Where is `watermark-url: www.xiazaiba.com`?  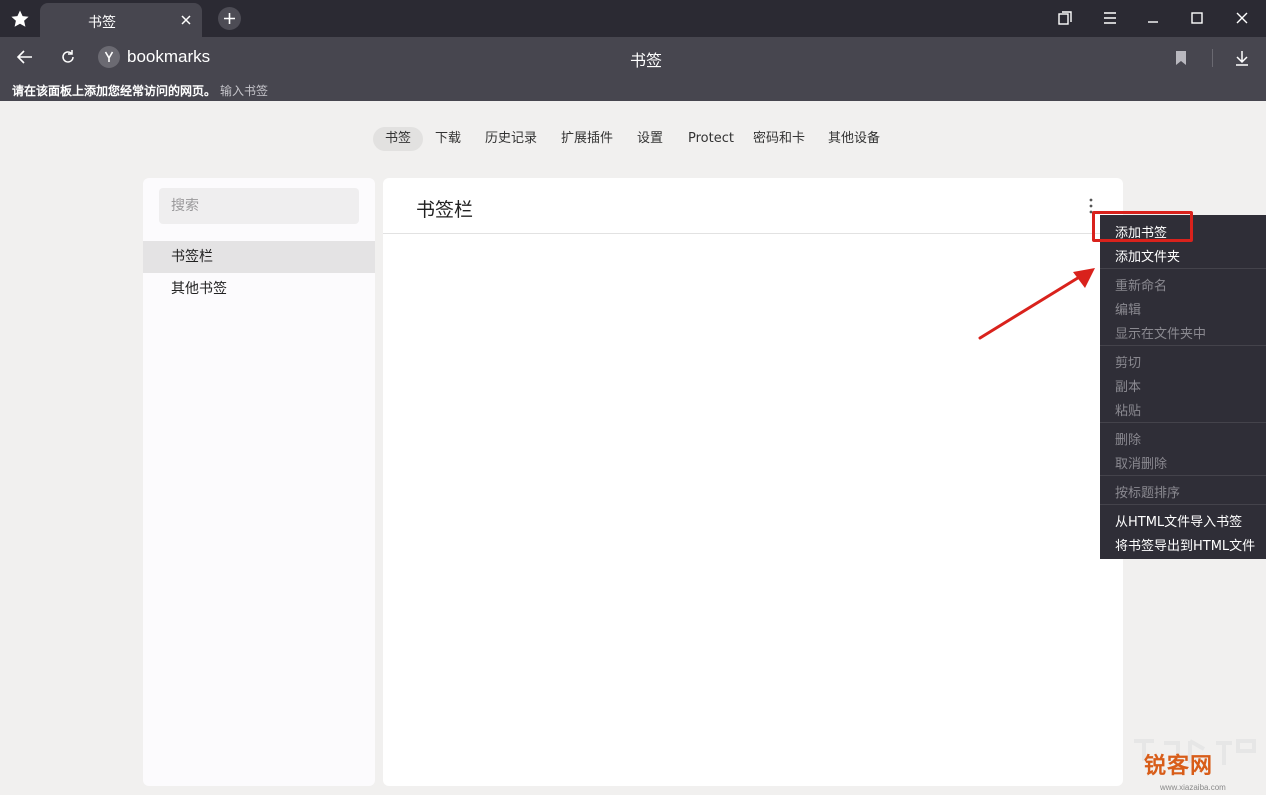 watermark-url: www.xiazaiba.com is located at coordinates (1193, 787).